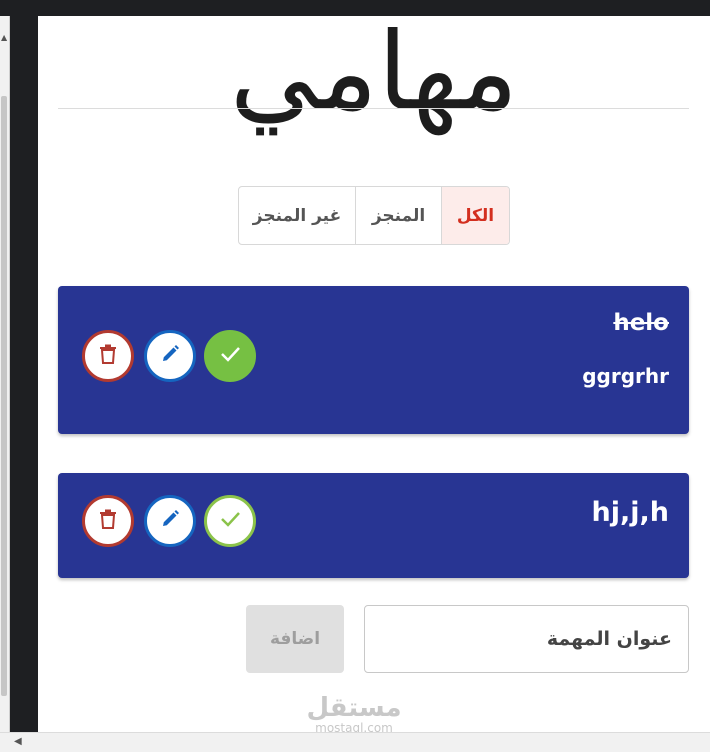 The image size is (710, 752). Describe the element at coordinates (630, 512) in the screenshot. I see `task-title: hj,j,h` at that location.